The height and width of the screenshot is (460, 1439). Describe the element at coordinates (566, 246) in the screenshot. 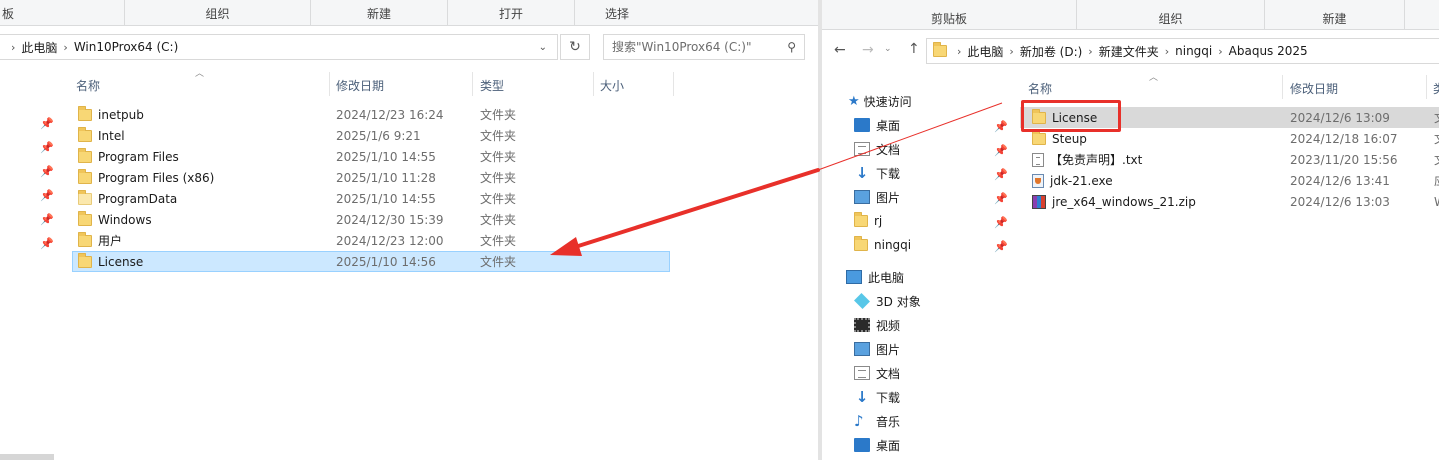

I see `annotation-arrow-head` at that location.